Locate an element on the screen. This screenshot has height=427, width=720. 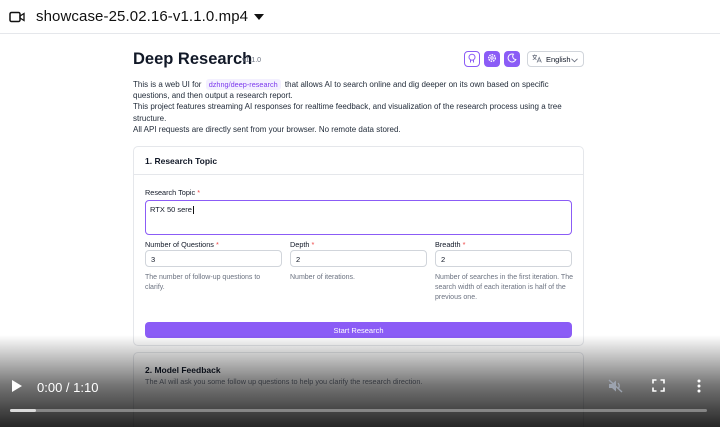
gear-icon is located at coordinates (492, 59).